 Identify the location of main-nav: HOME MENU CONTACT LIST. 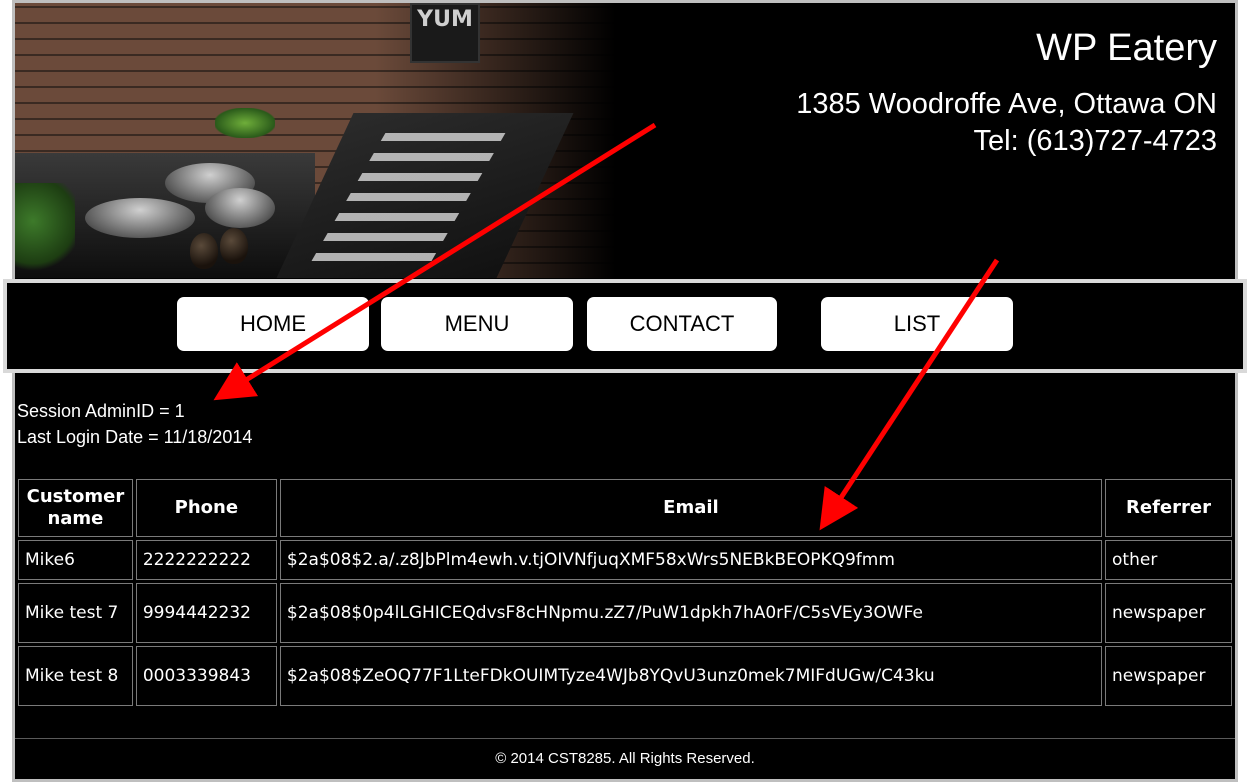
(625, 326).